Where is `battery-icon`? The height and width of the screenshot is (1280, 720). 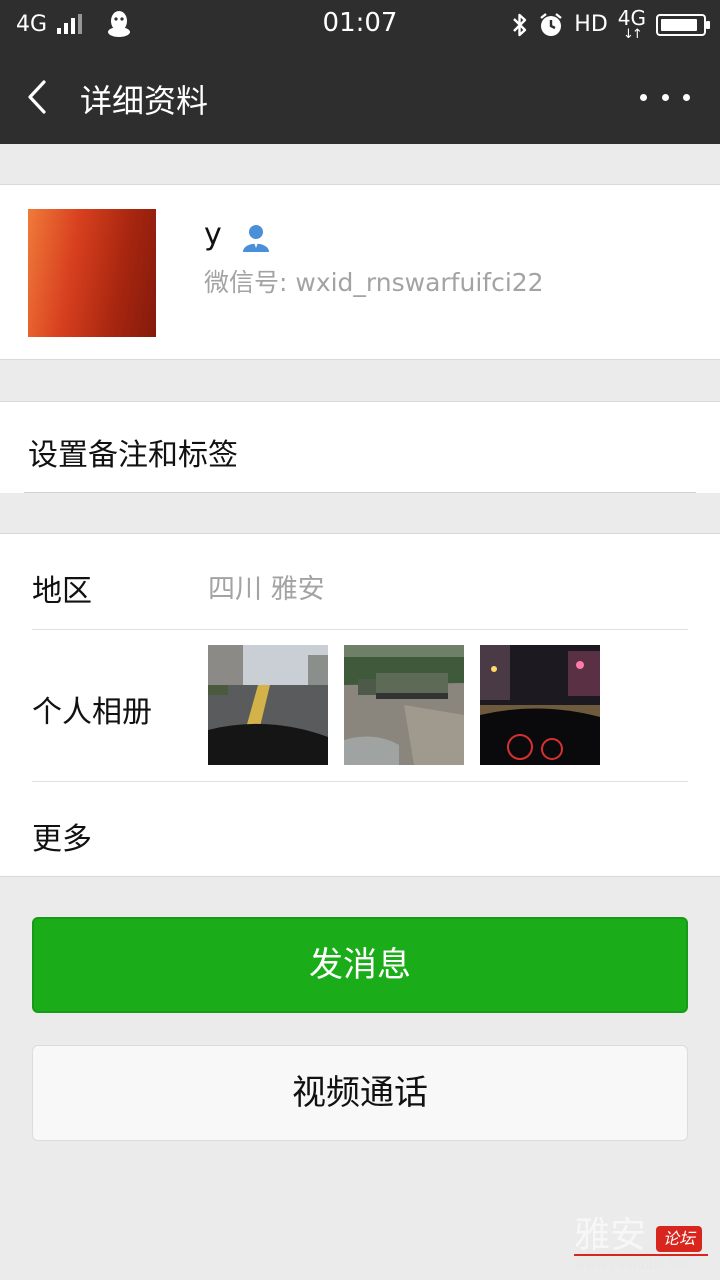
battery-icon is located at coordinates (683, 24).